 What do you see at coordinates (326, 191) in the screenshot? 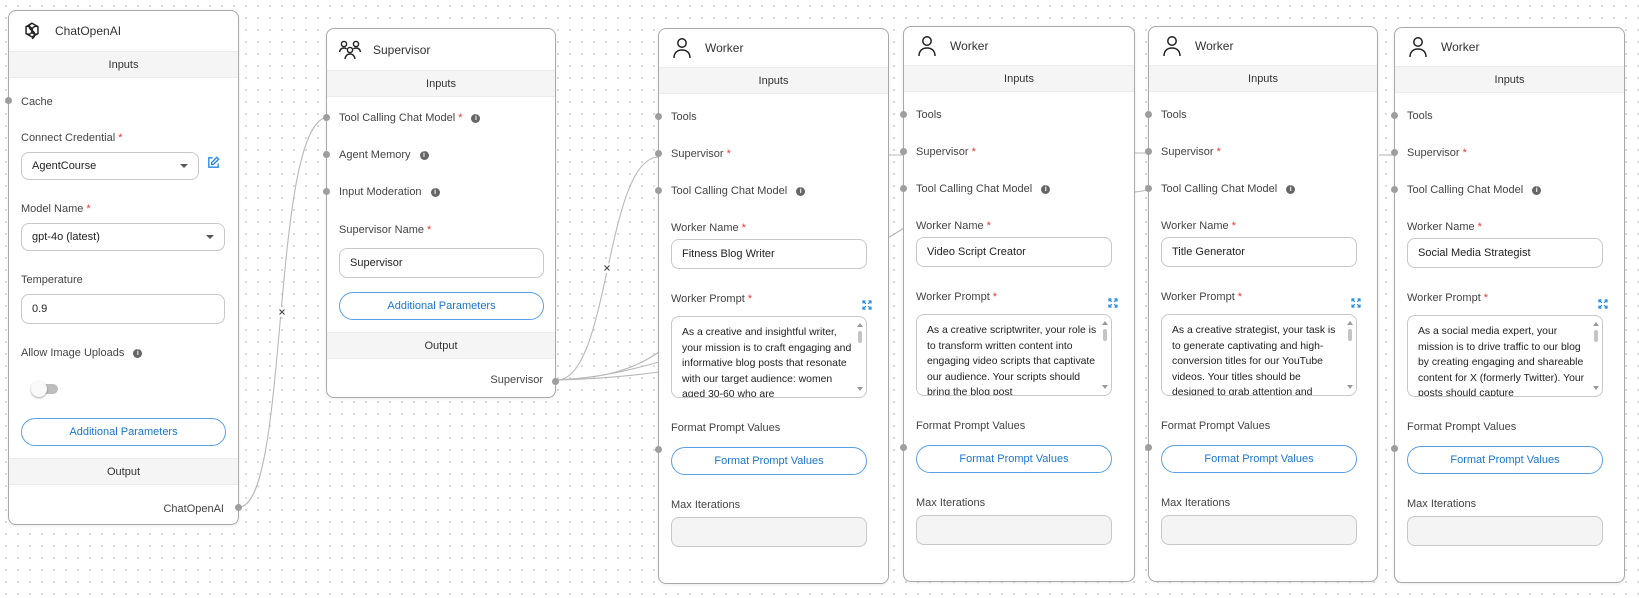
I see `input-moderation-handle` at bounding box center [326, 191].